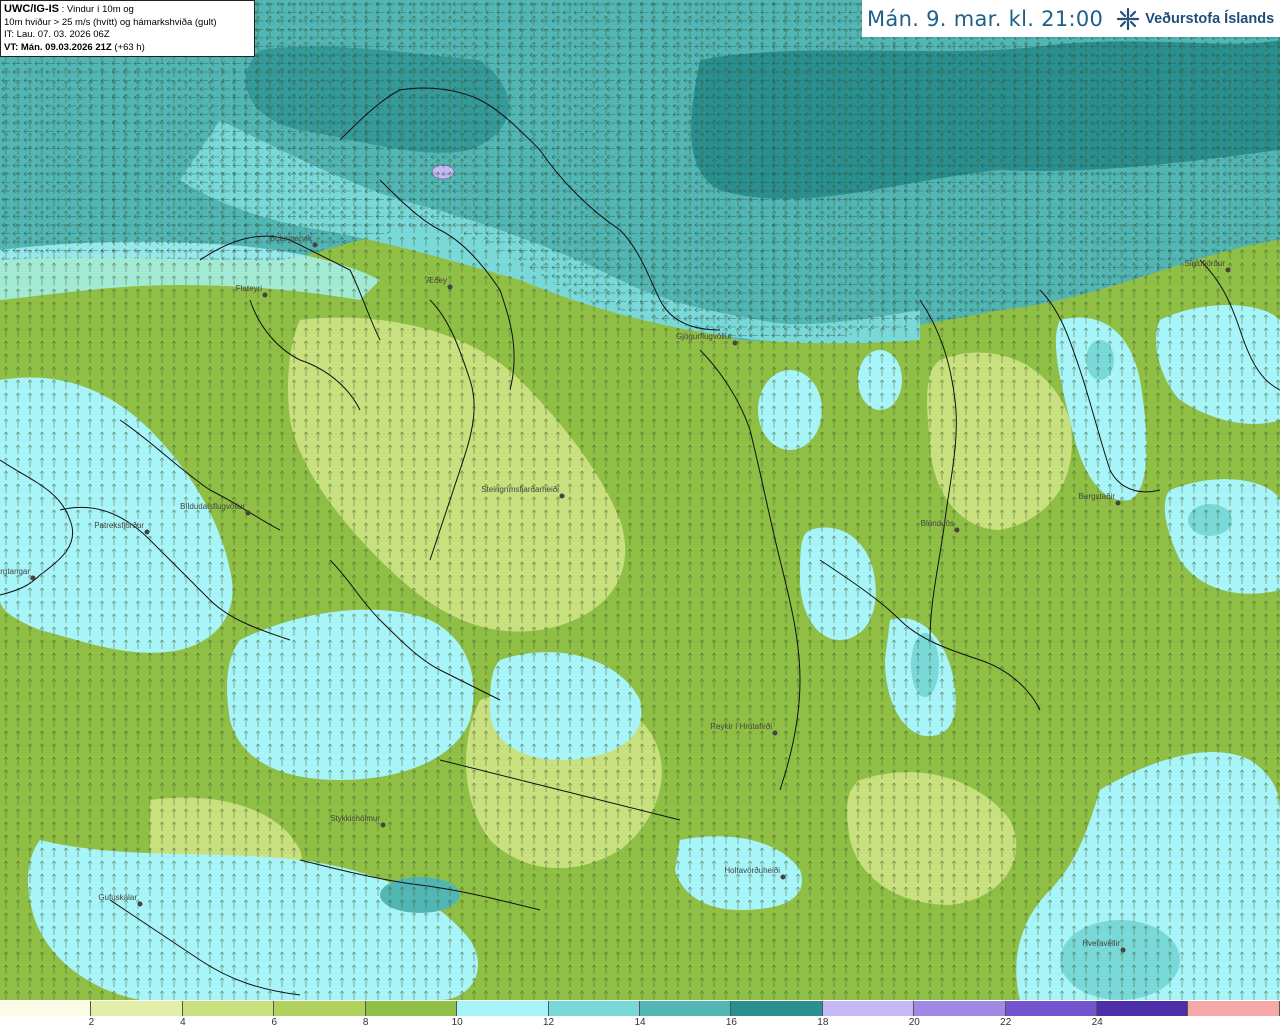 Image resolution: width=1280 pixels, height=1030 pixels. Describe the element at coordinates (58, 47) in the screenshot. I see `valid-time-stamp: VT: Mán. 09.03.2026 21Z` at that location.